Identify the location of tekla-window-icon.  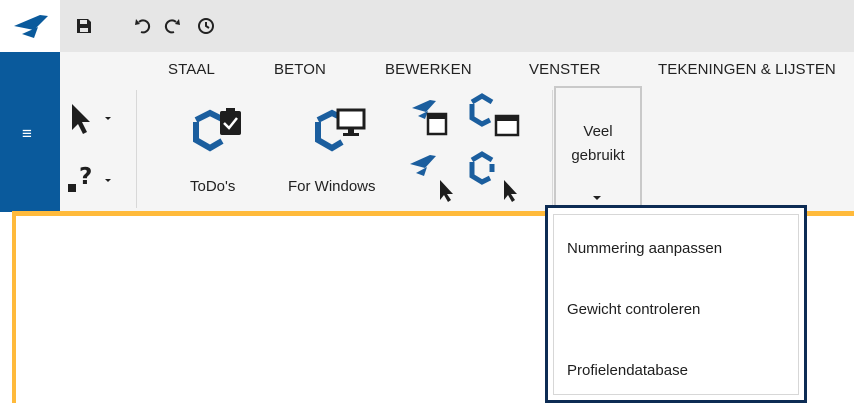
(494, 115).